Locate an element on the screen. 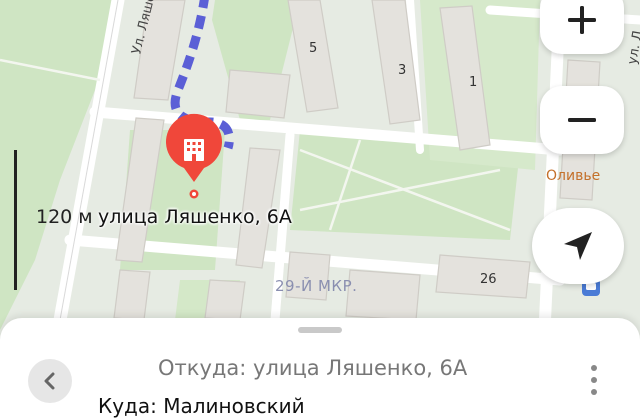 The height and width of the screenshot is (418, 640). navigation-arrow-icon is located at coordinates (578, 246).